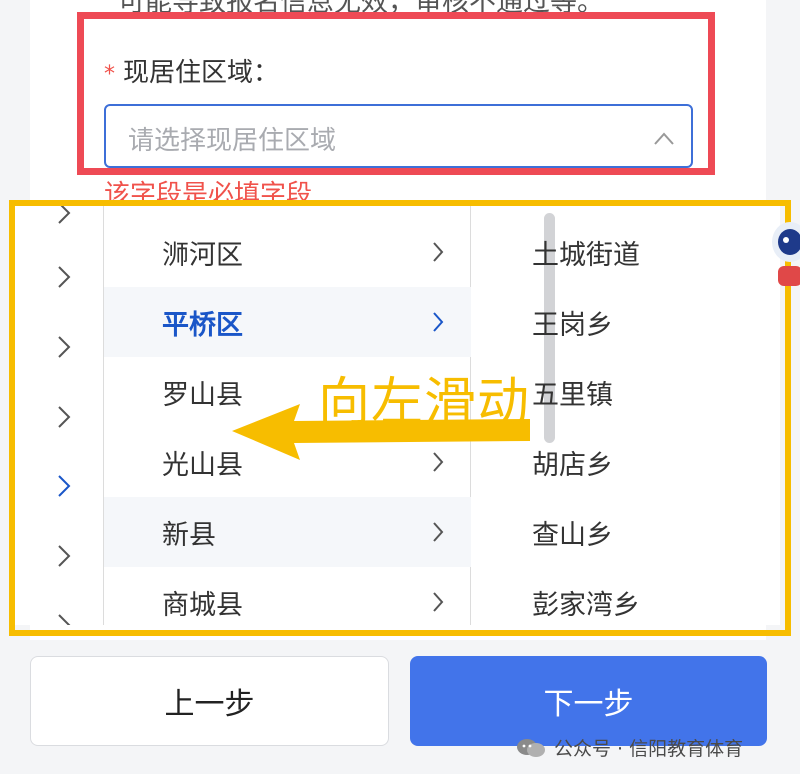  What do you see at coordinates (424, 403) in the screenshot?
I see `swipe-left-annotation: 向左滑动` at bounding box center [424, 403].